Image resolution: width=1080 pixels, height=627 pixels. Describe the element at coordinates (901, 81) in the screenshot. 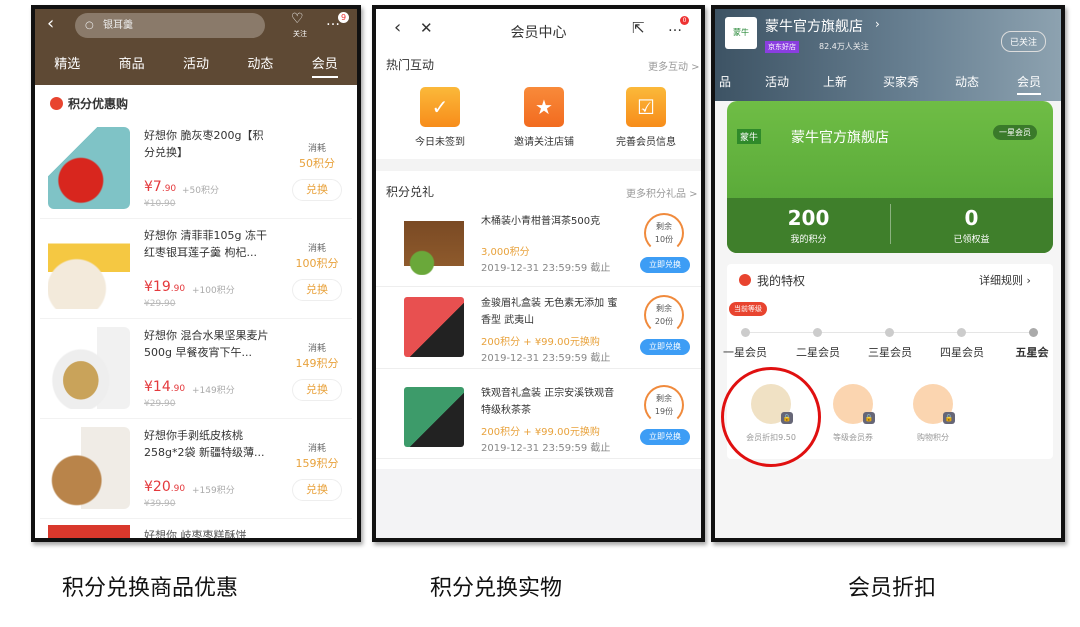

I see `tab-buyer-show: 买家秀` at that location.